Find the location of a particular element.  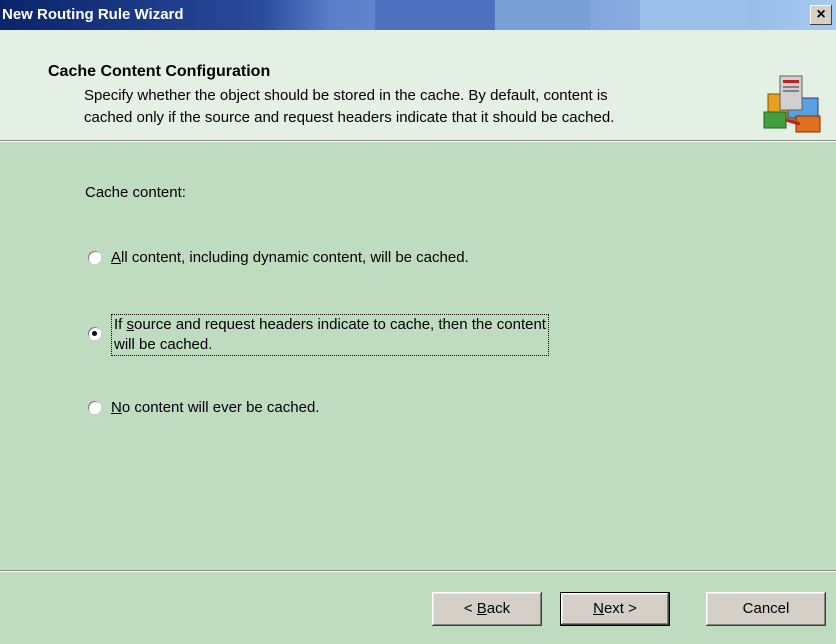

title-bar: New Routing Rule Wizard × is located at coordinates (418, 15).